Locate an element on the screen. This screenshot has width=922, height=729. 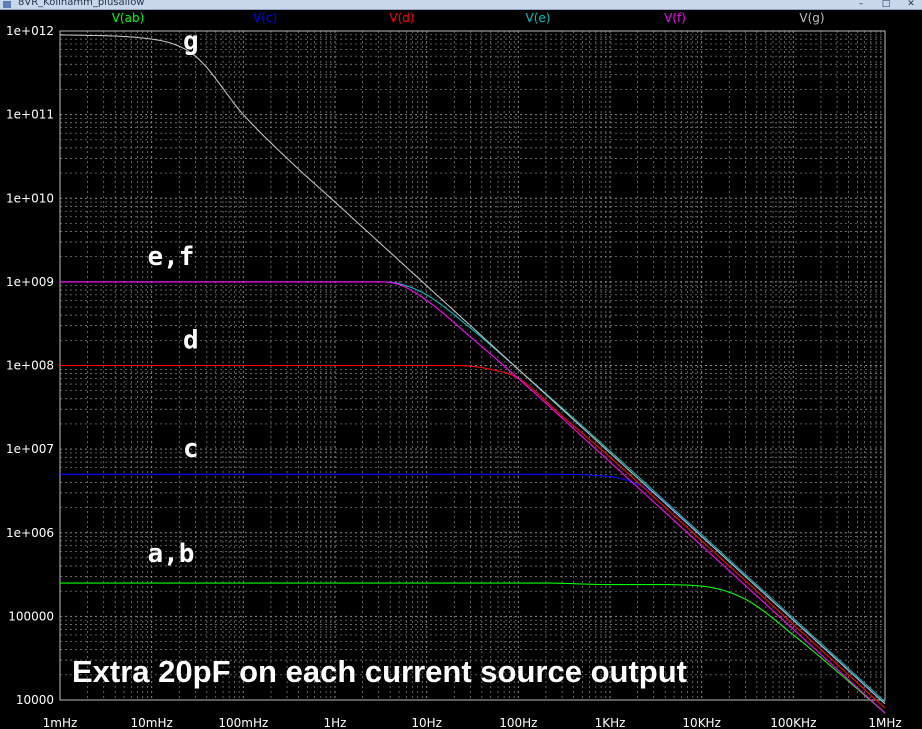
x-tick-label: 10Hz is located at coordinates (426, 722).